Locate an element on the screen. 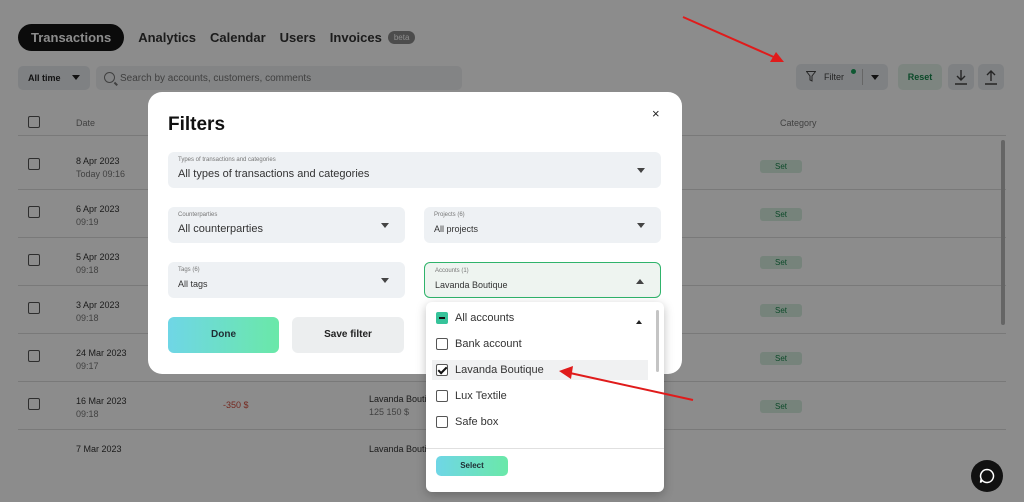 This screenshot has width=1024, height=502. option-label: All accounts is located at coordinates (485, 318).